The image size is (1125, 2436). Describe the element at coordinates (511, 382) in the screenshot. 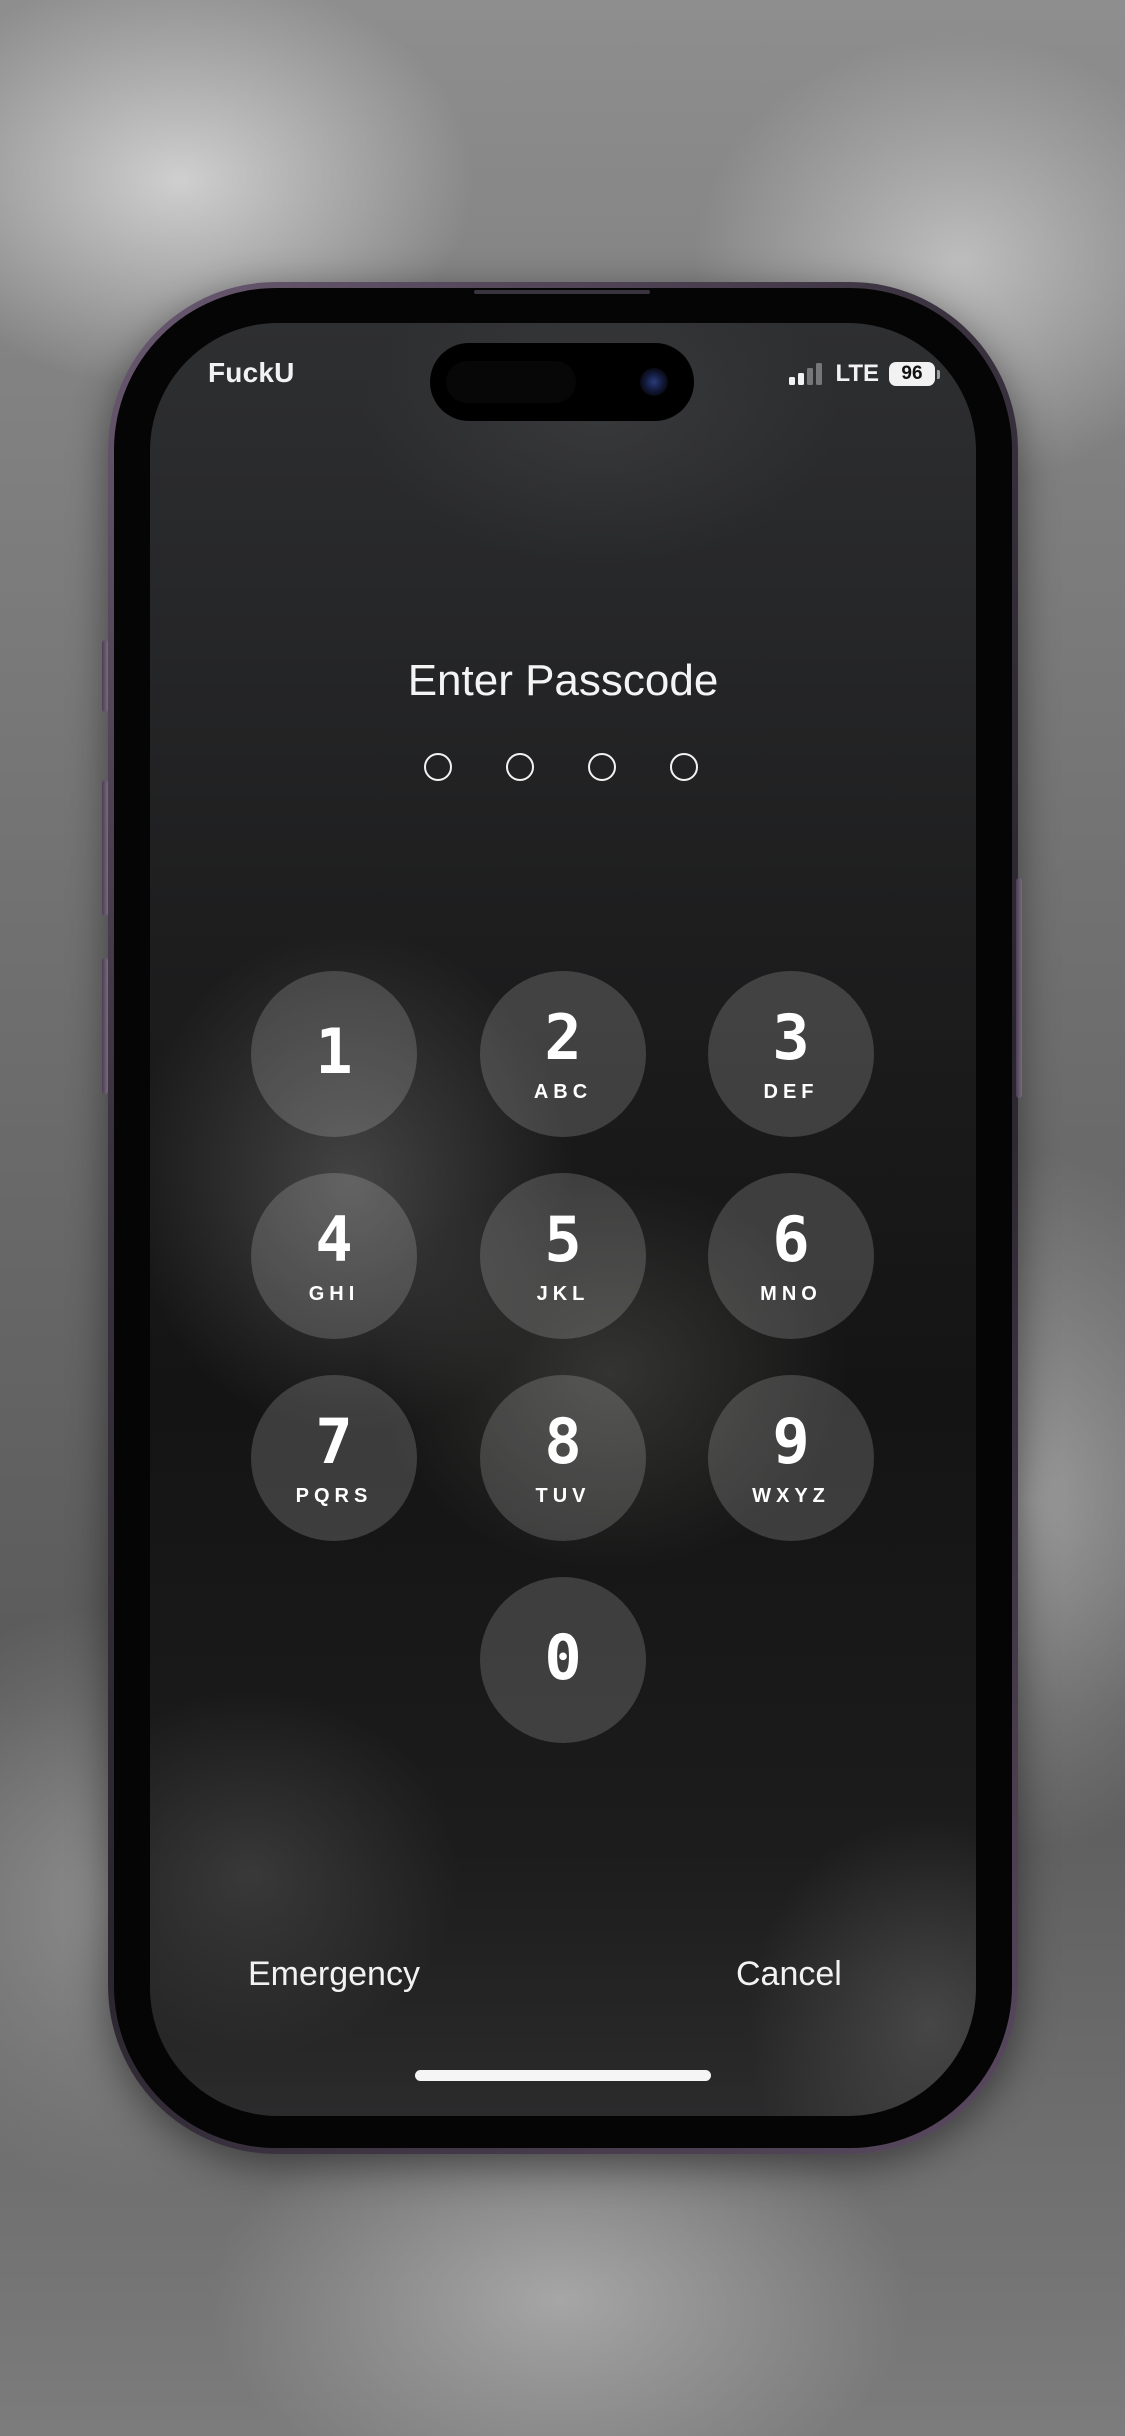

I see `face-id-sensor` at that location.